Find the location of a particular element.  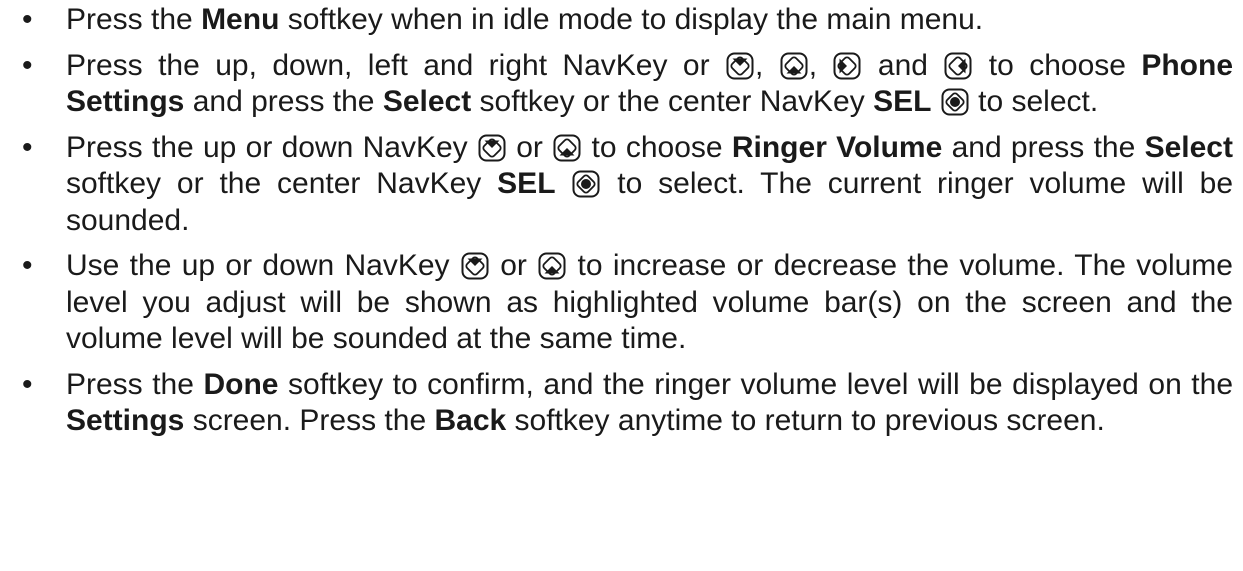

settings-screen-label: Settings is located at coordinates (125, 420).